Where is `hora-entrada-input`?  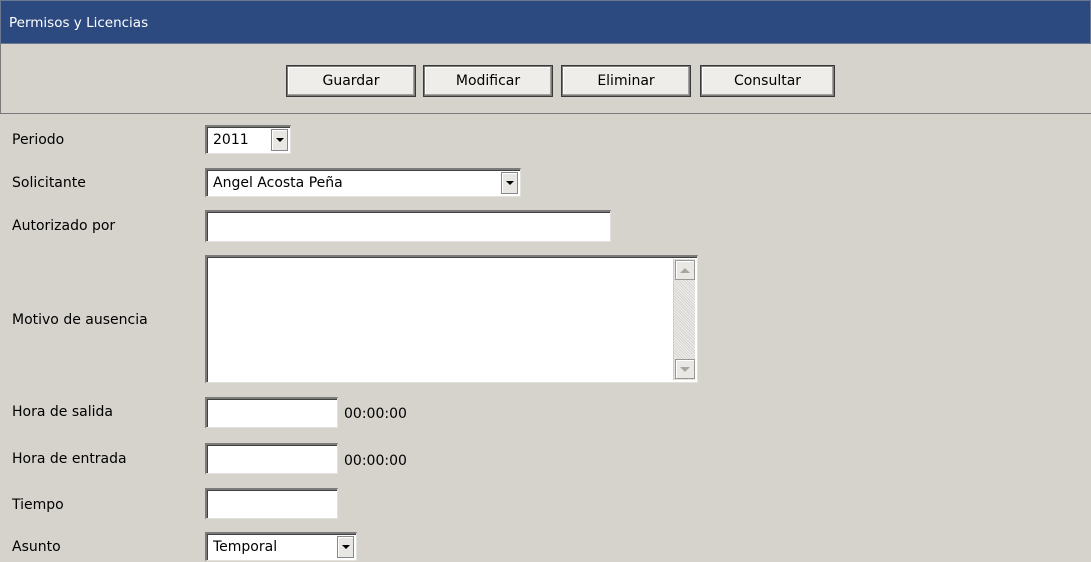
hora-entrada-input is located at coordinates (271, 458).